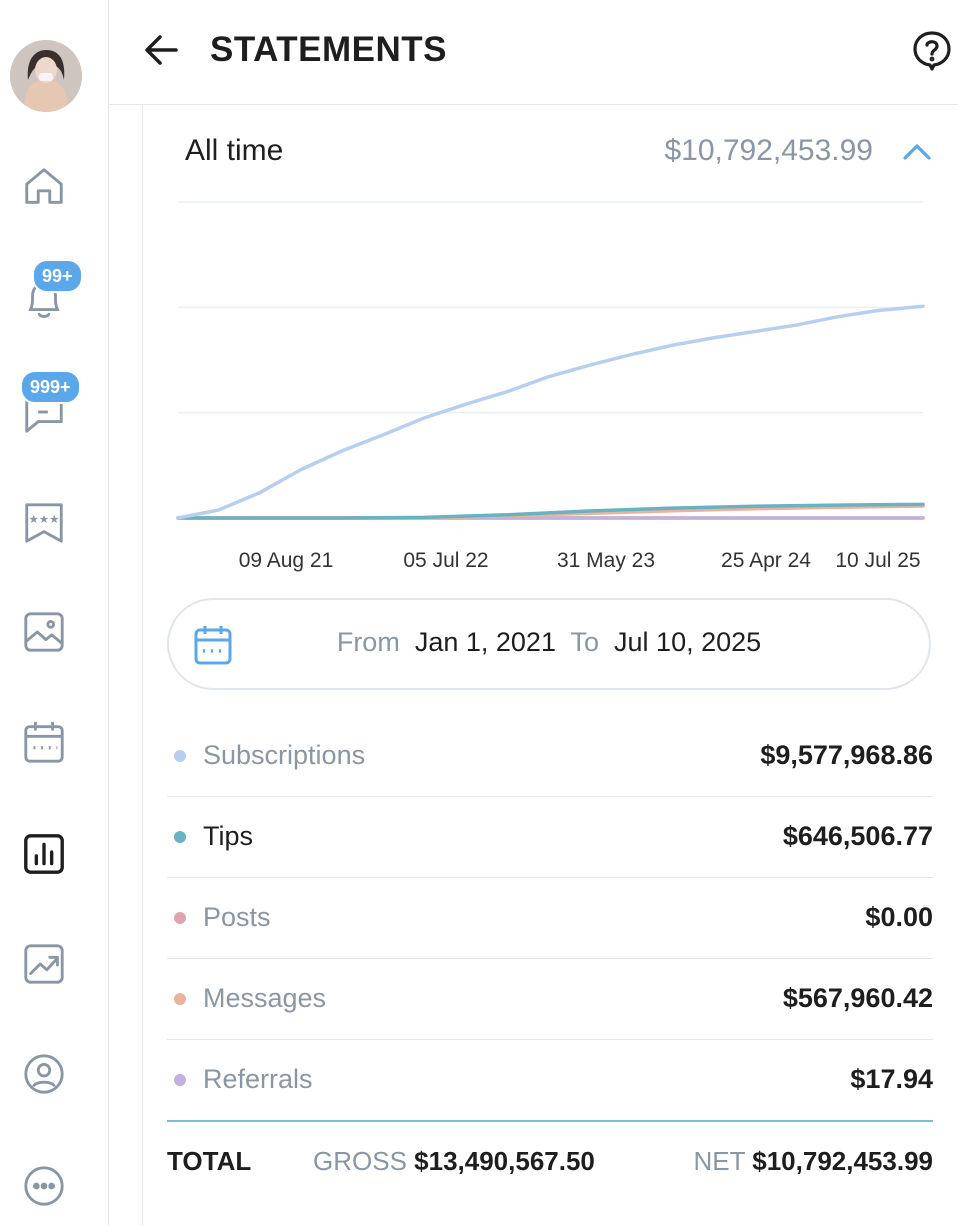 Image resolution: width=958 pixels, height=1226 pixels. Describe the element at coordinates (265, 998) in the screenshot. I see `row-label: Messages` at that location.